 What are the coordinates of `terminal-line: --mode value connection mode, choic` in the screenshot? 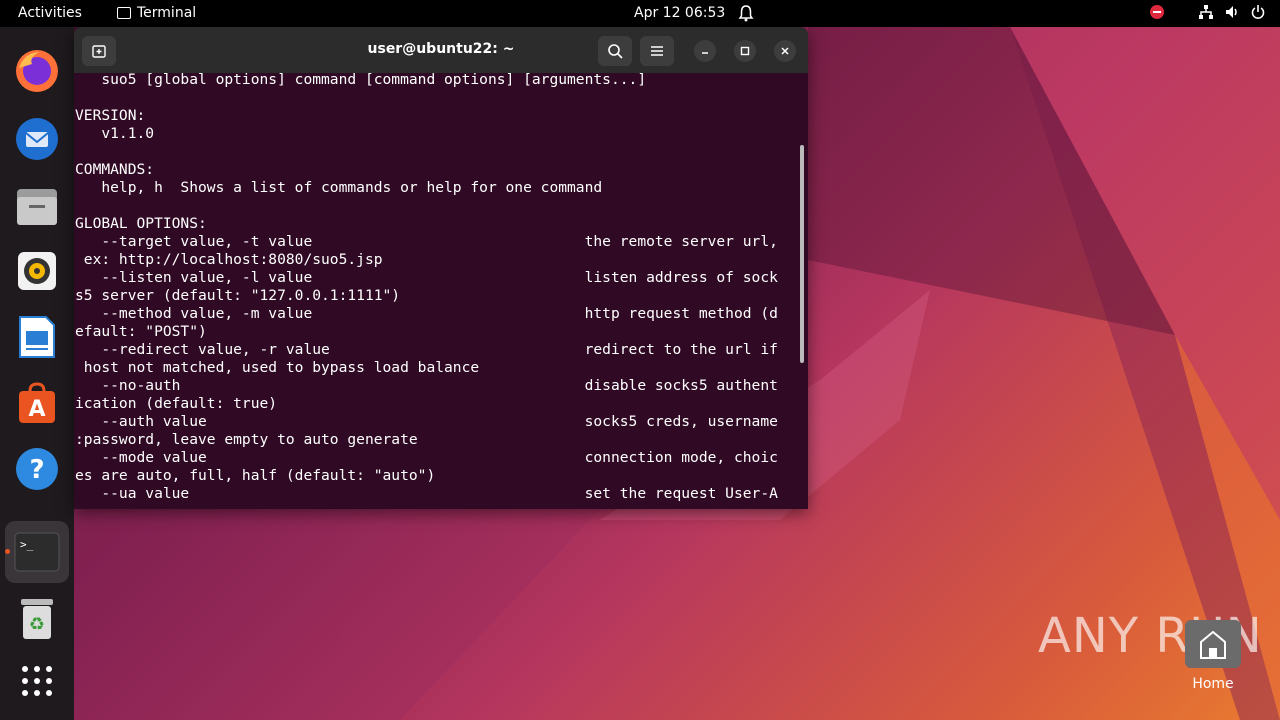 It's located at (426, 457).